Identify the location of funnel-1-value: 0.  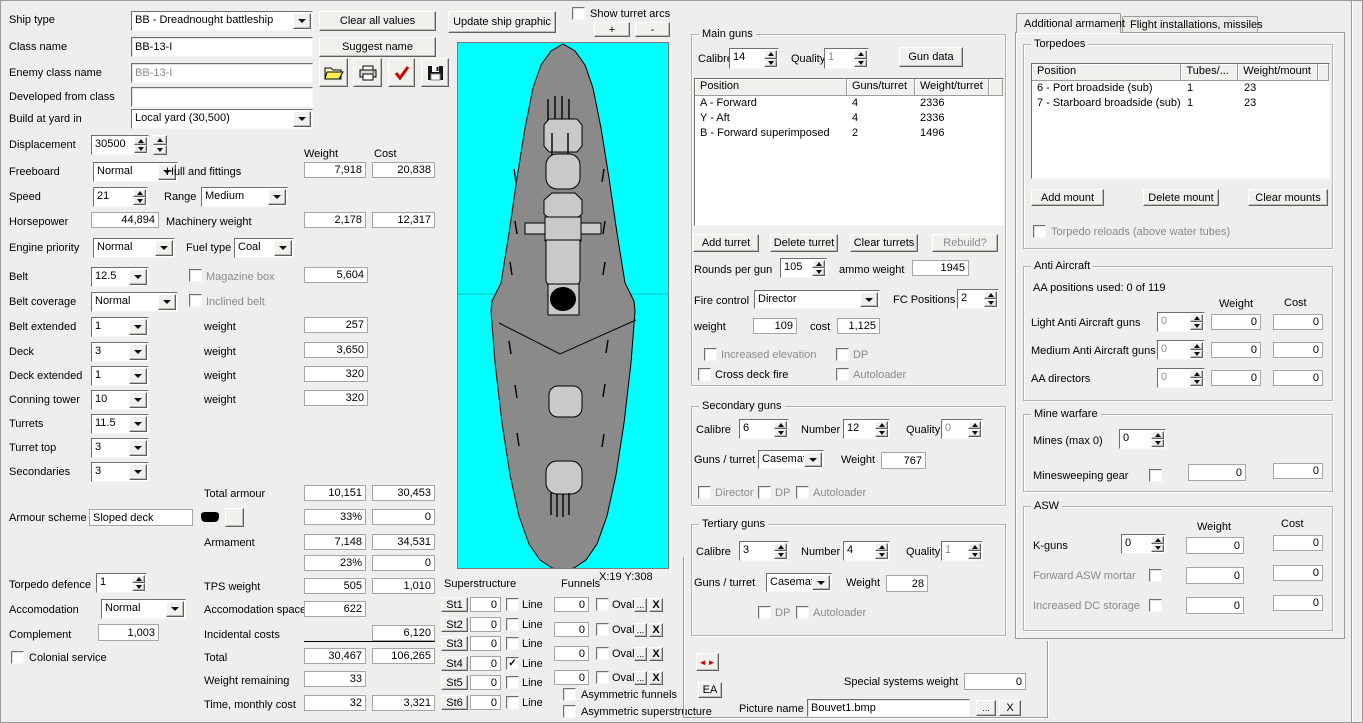
(571, 604).